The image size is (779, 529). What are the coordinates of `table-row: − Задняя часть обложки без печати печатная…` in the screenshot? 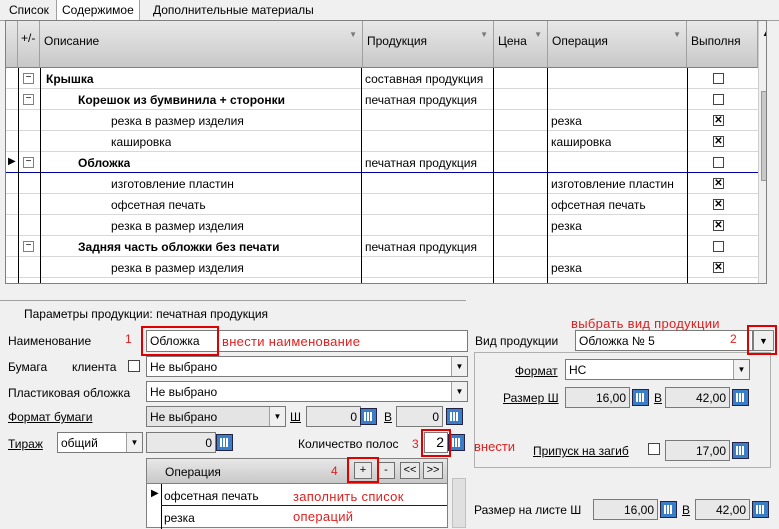 It's located at (386, 246).